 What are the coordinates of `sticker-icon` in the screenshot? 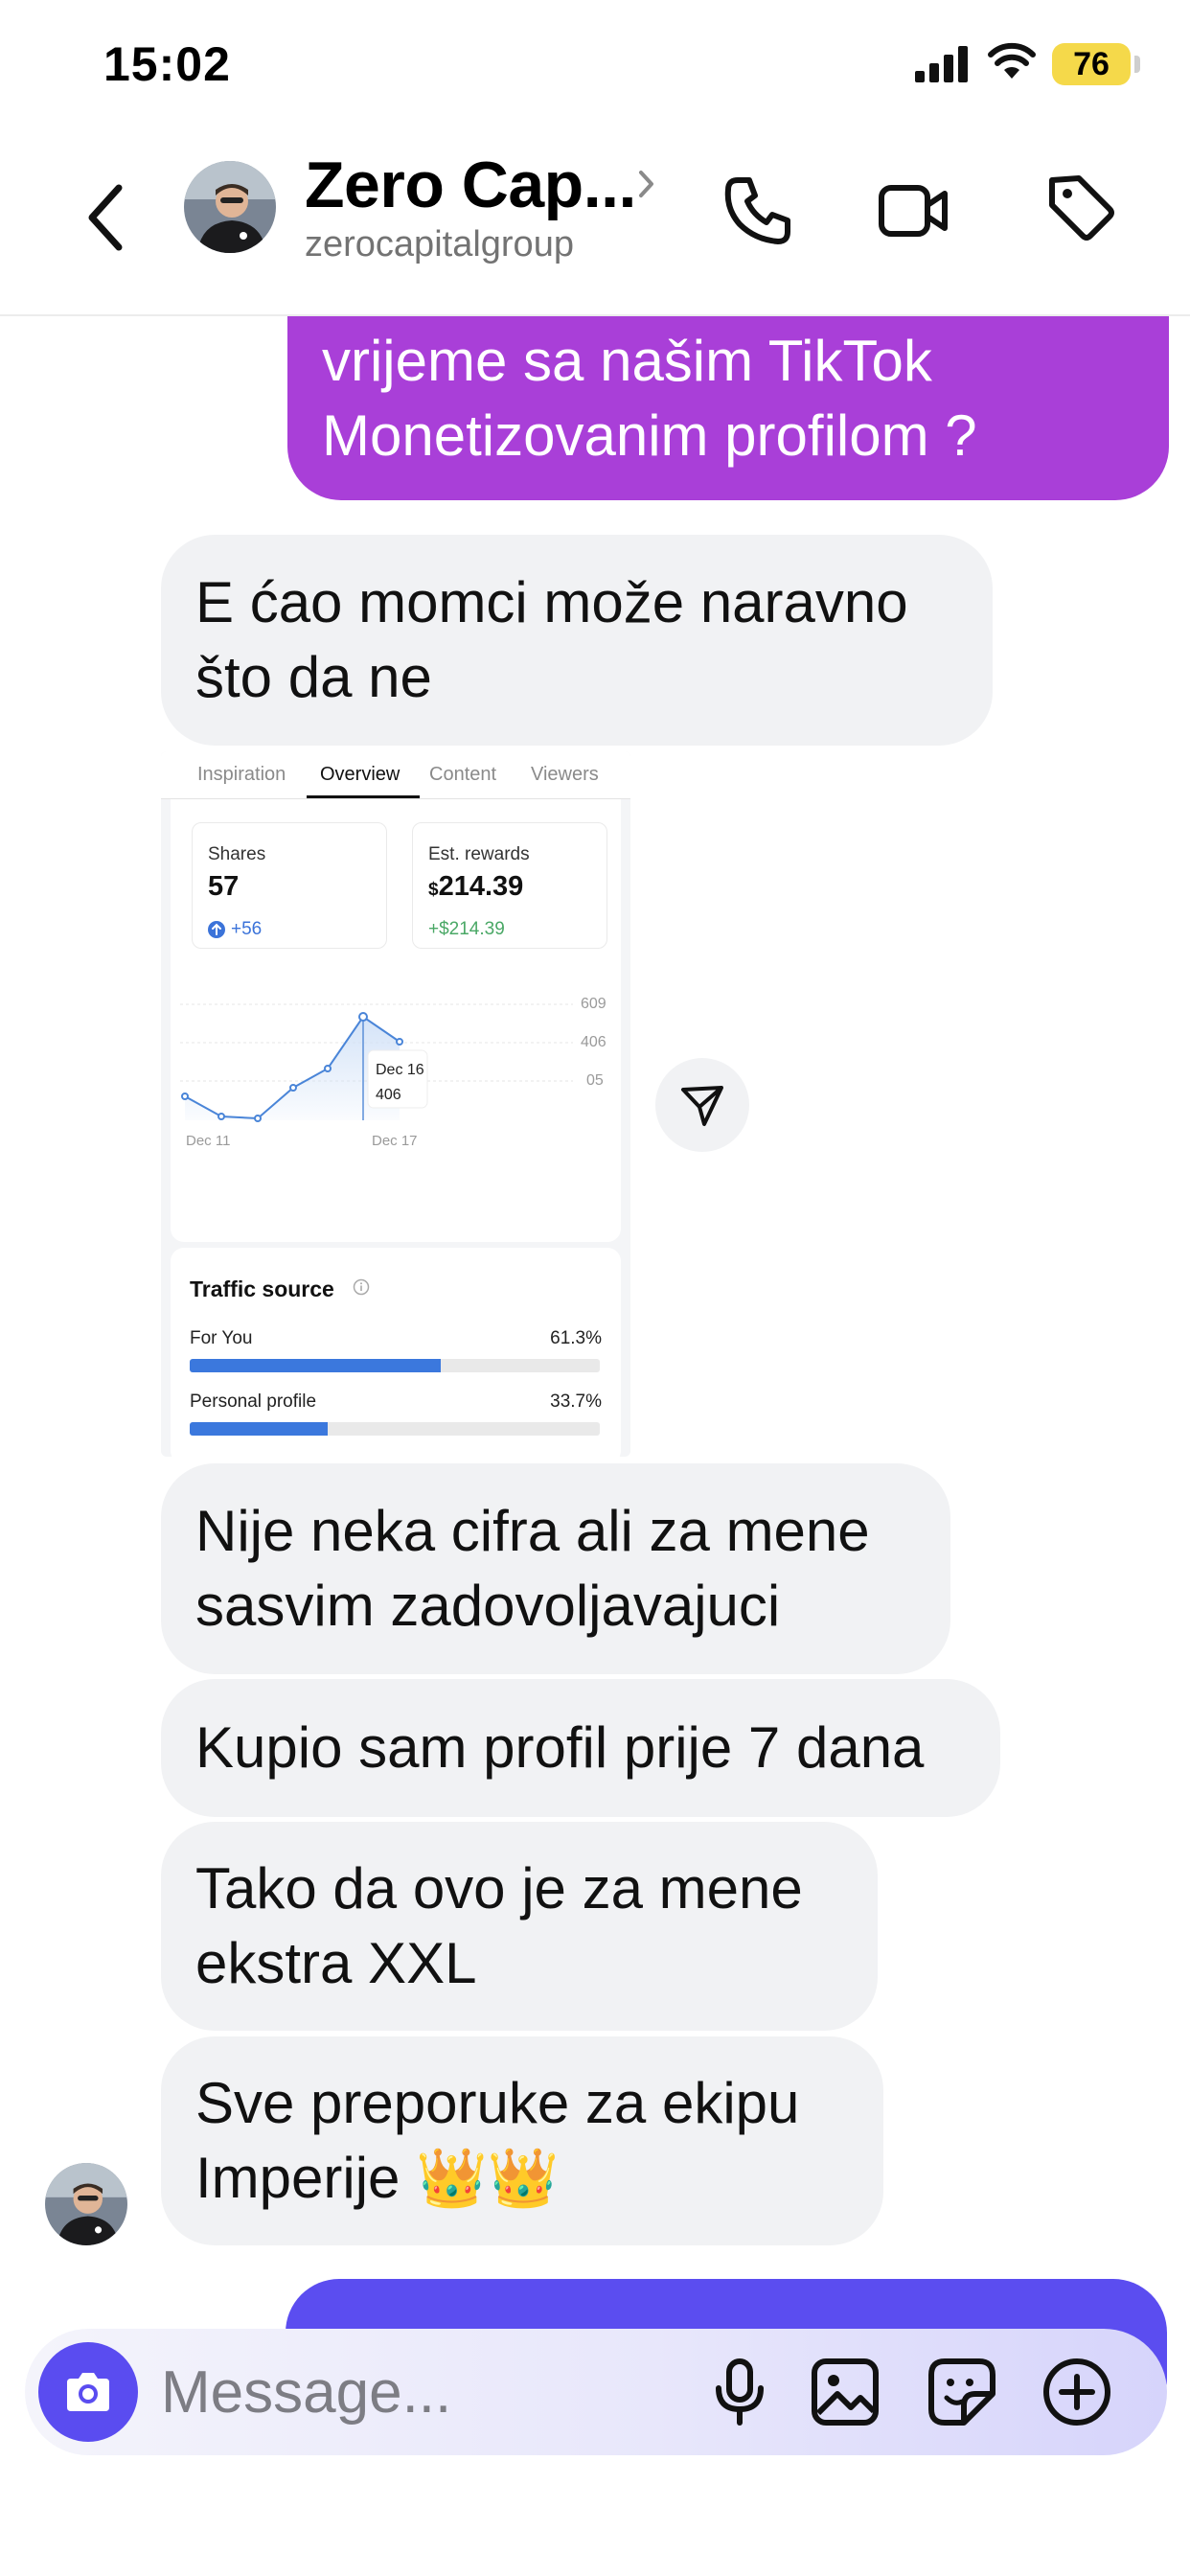 It's located at (962, 2392).